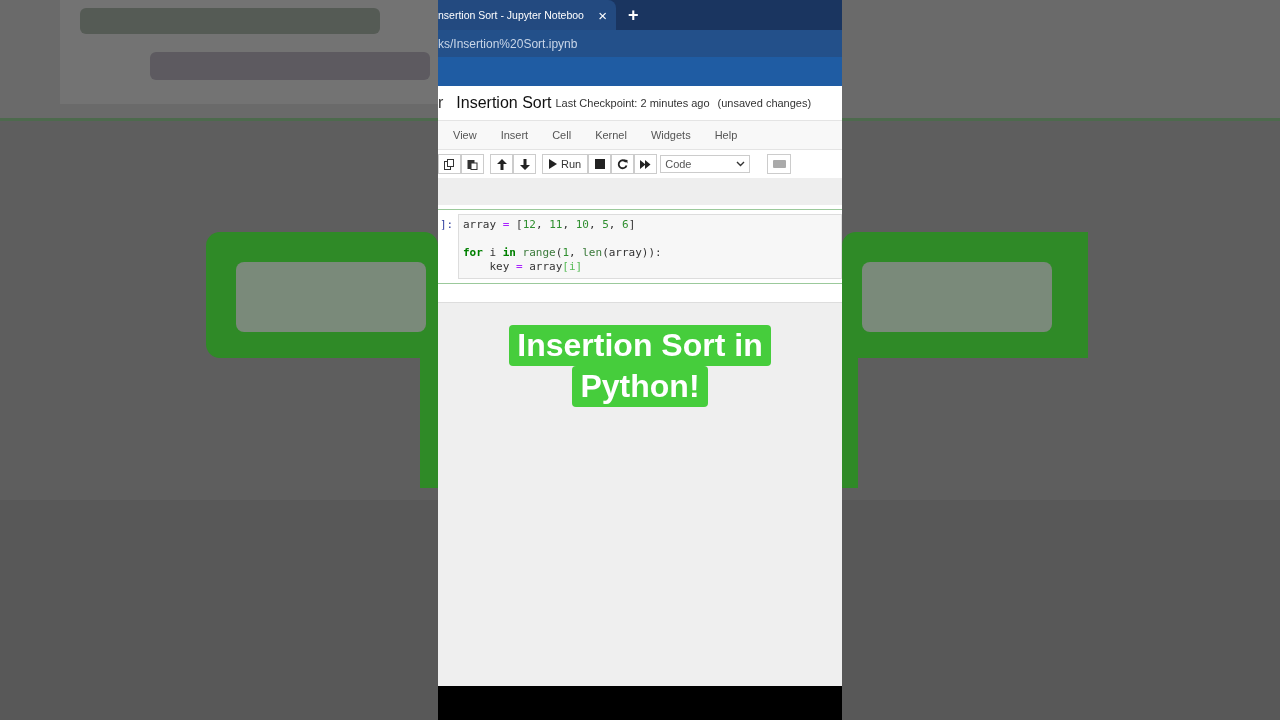  Describe the element at coordinates (602, 15) in the screenshot. I see `close-icon: ×` at that location.